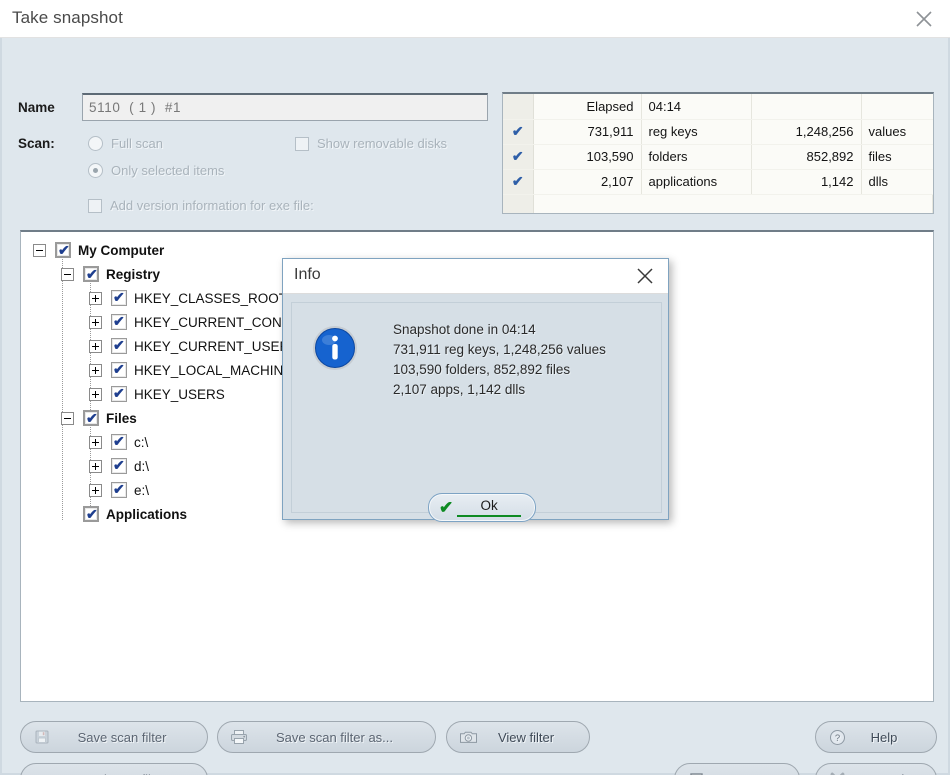 The image size is (950, 775). Describe the element at coordinates (587, 132) in the screenshot. I see `stats-value-primary: 731,911` at that location.